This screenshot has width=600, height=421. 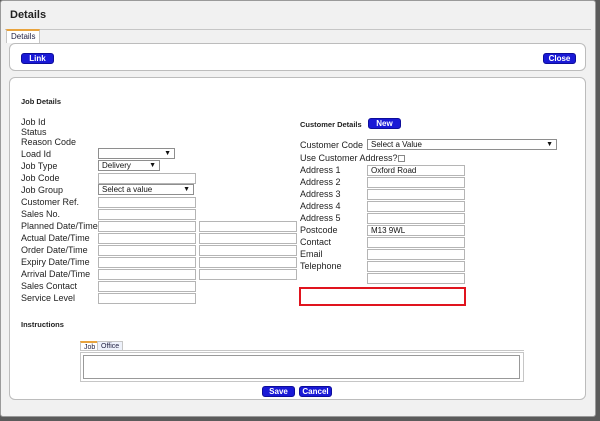 What do you see at coordinates (147, 274) in the screenshot?
I see `arrival-date-input` at bounding box center [147, 274].